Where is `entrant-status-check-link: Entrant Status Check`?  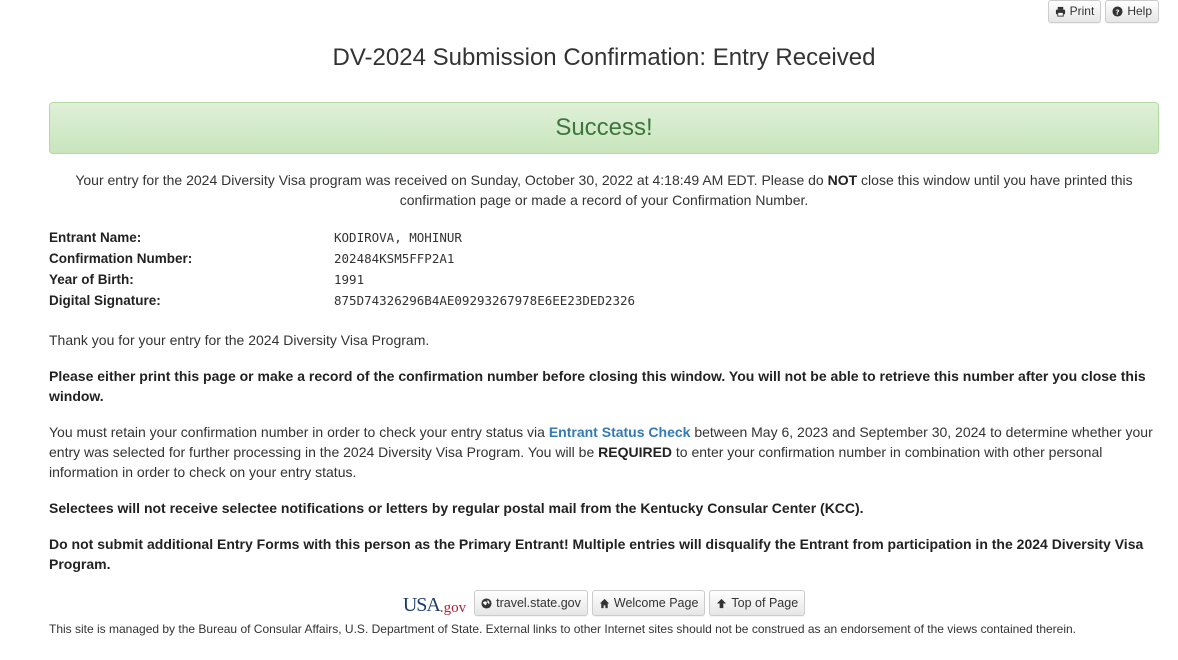
entrant-status-check-link: Entrant Status Check is located at coordinates (620, 432).